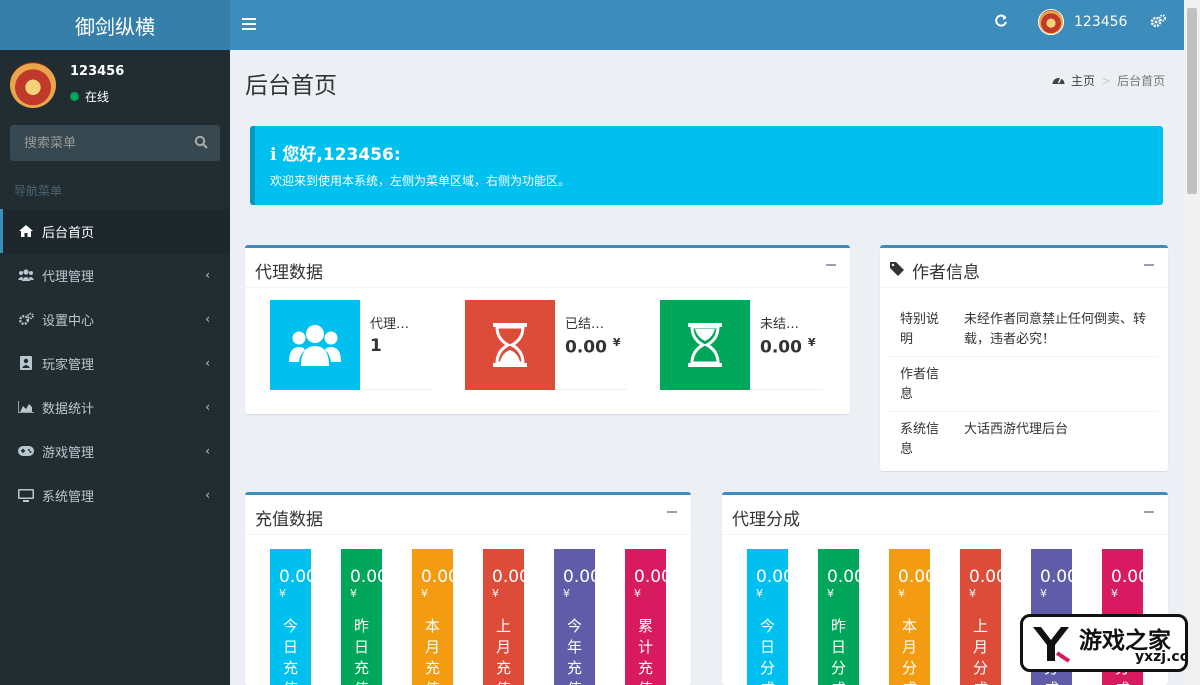 The height and width of the screenshot is (685, 1200). I want to click on dashboard-icon, so click(1058, 81).